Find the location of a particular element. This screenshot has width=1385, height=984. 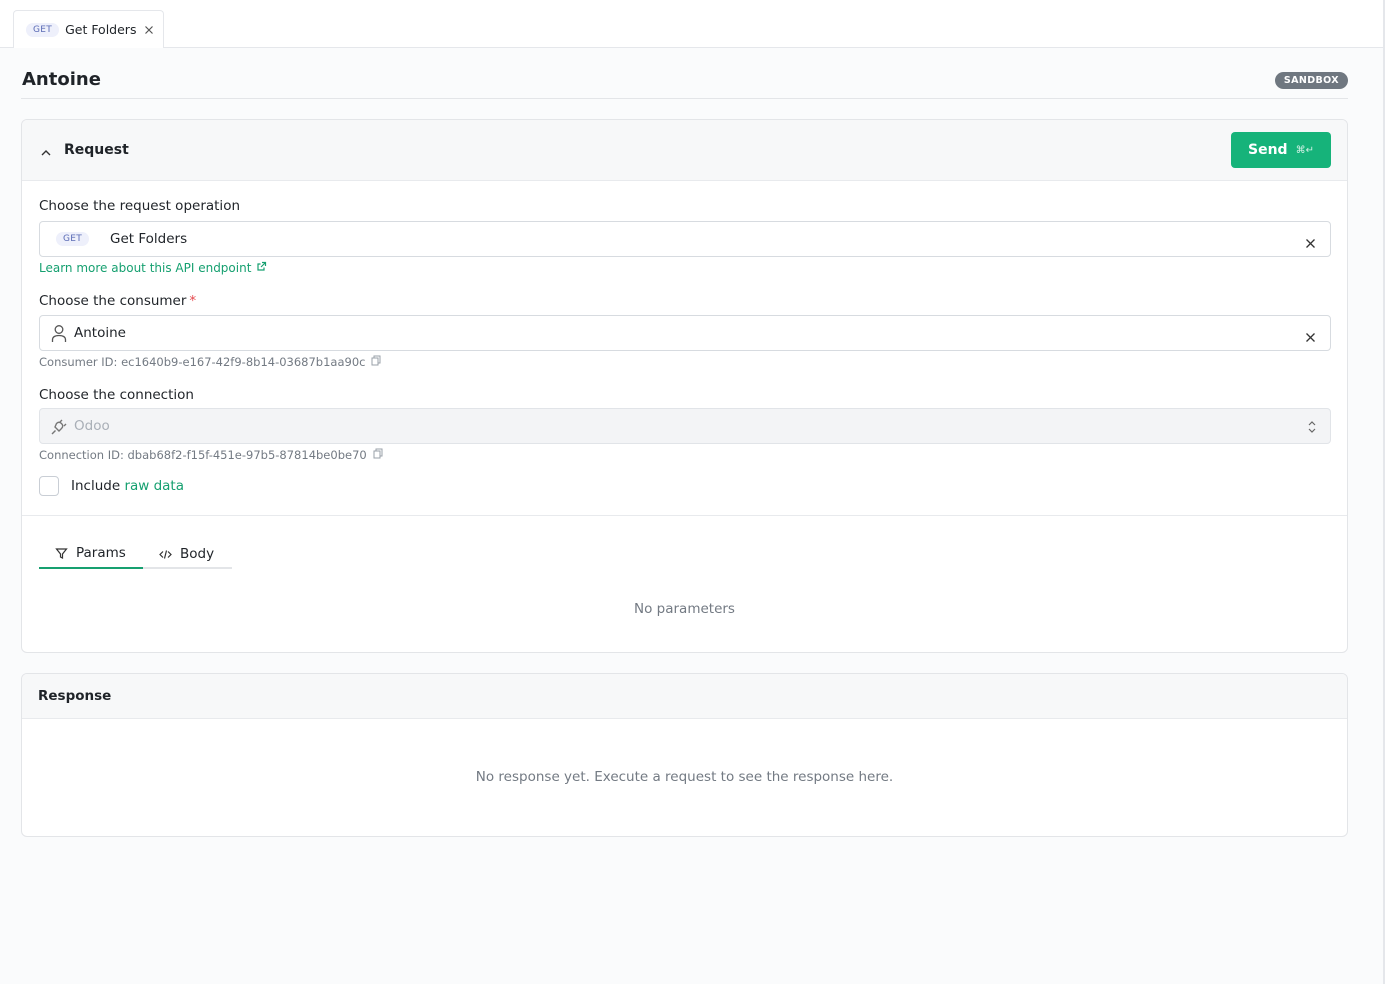

page-header: Antoine SANDBOX is located at coordinates (684, 83).